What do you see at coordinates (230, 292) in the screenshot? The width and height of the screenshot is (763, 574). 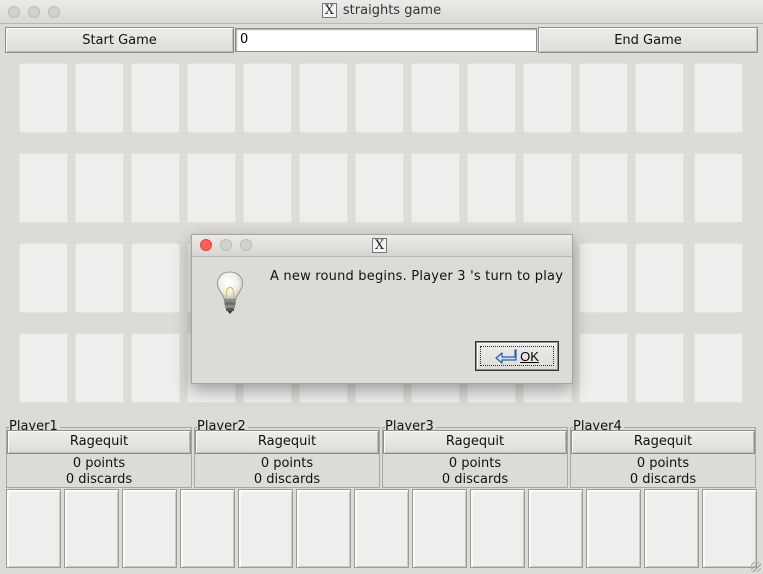 I see `lightbulb-icon` at bounding box center [230, 292].